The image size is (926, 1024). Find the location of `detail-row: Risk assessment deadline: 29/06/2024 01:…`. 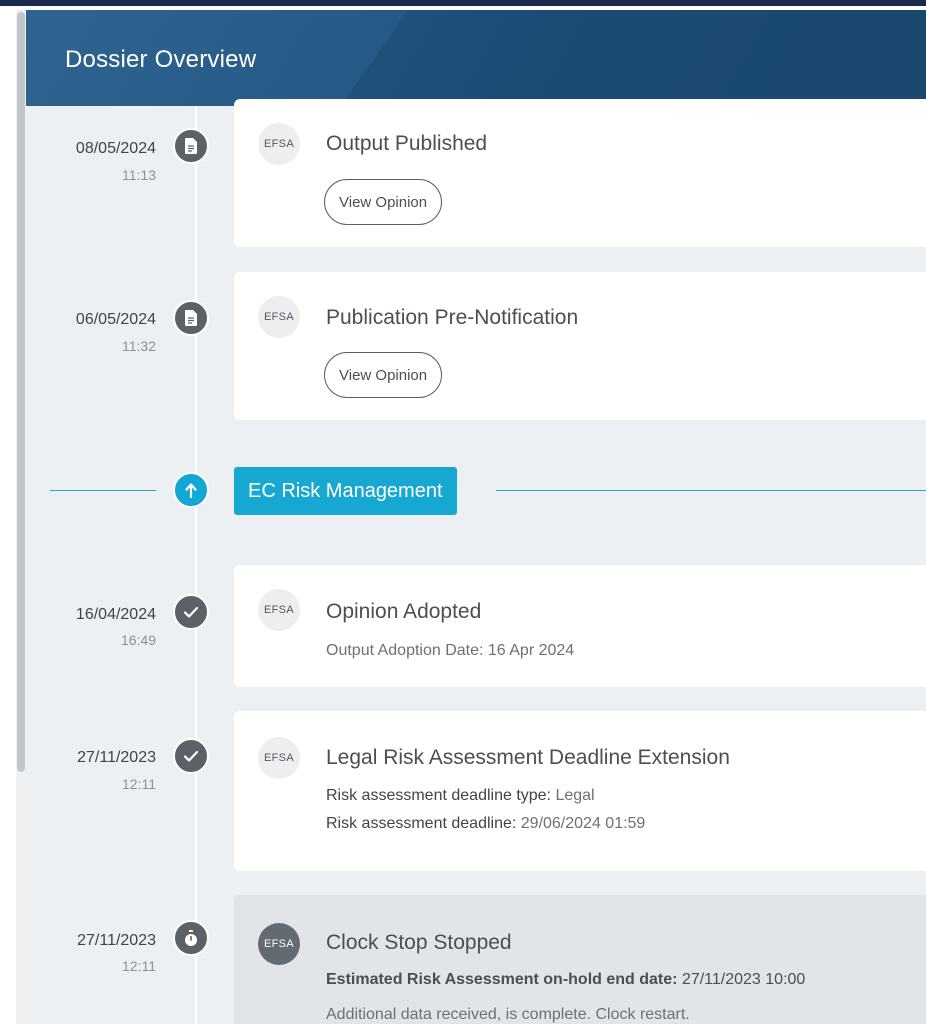

detail-row: Risk assessment deadline: 29/06/2024 01:… is located at coordinates (485, 824).